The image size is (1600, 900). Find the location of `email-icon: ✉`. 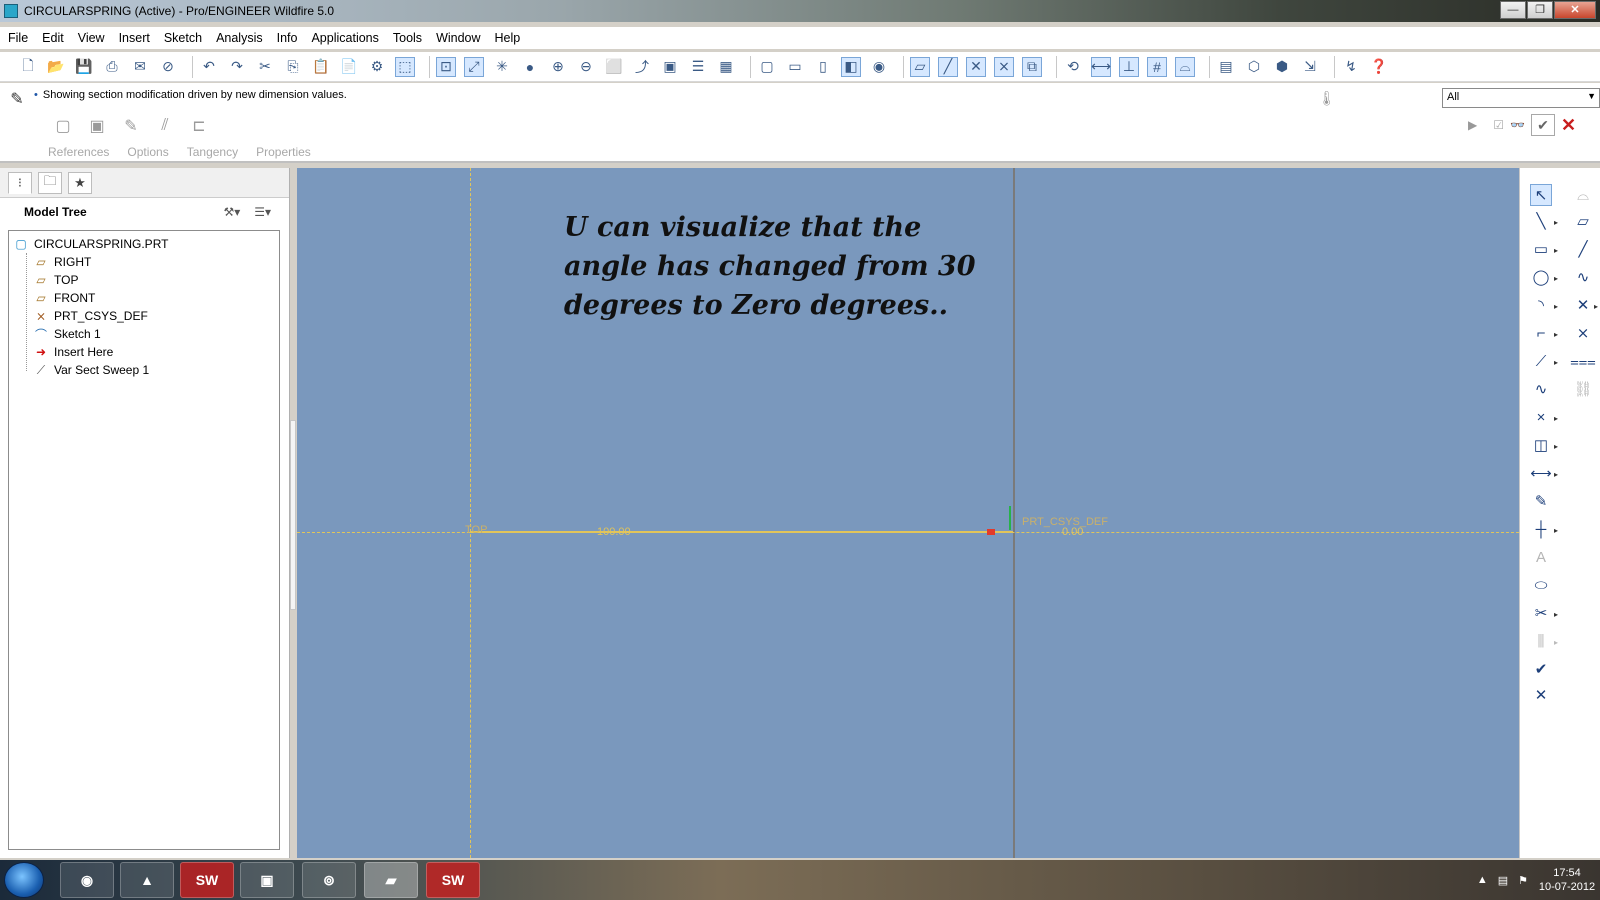

email-icon: ✉ is located at coordinates (140, 67).